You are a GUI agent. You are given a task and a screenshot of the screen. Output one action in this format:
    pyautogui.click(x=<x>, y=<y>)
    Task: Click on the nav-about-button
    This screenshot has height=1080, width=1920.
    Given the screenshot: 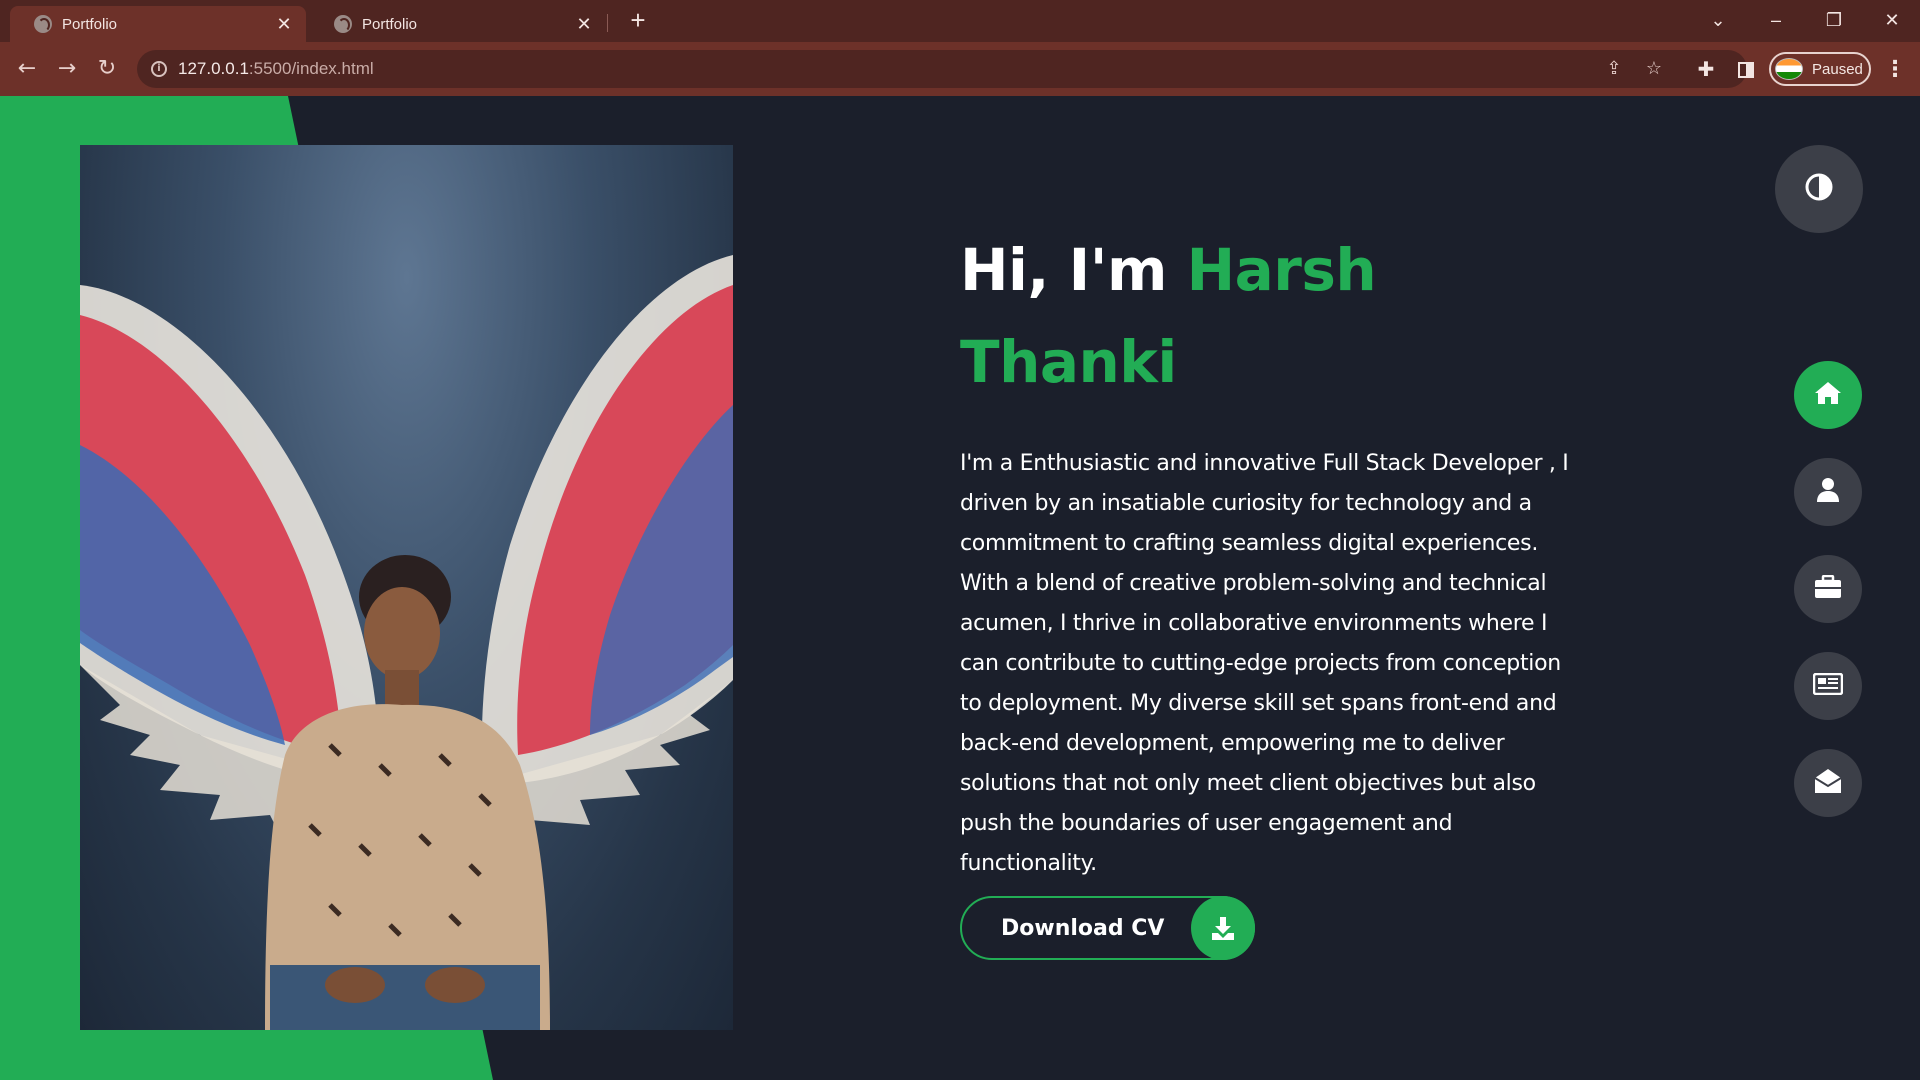 What is the action you would take?
    pyautogui.click(x=1828, y=492)
    